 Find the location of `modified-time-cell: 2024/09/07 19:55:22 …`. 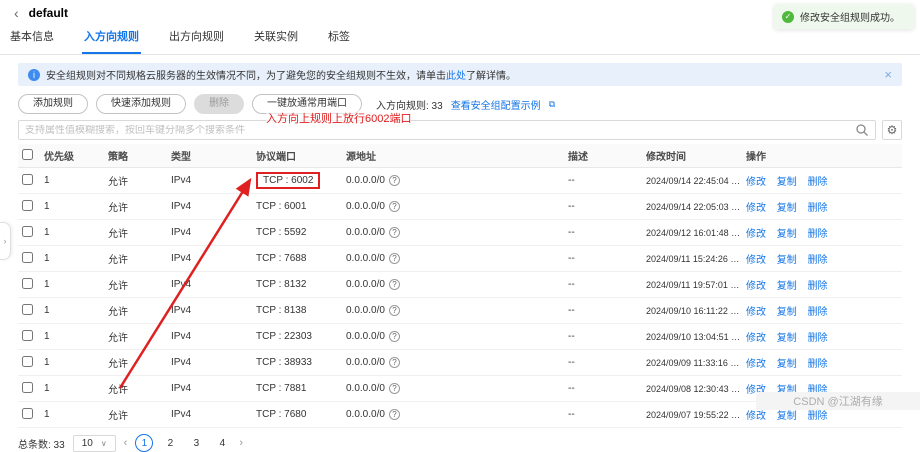

modified-time-cell: 2024/09/07 19:55:22 … is located at coordinates (692, 414).